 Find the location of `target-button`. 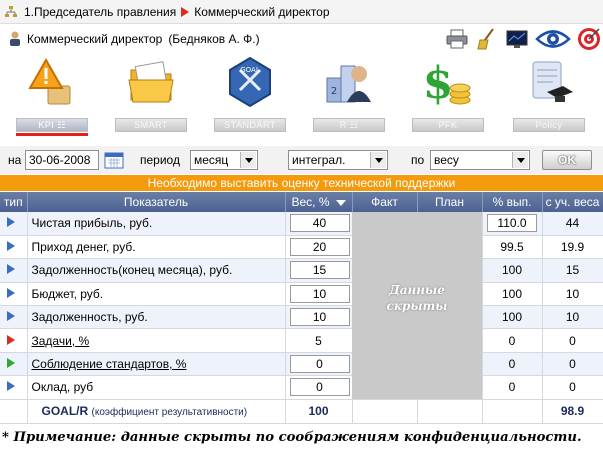

target-button is located at coordinates (589, 39).